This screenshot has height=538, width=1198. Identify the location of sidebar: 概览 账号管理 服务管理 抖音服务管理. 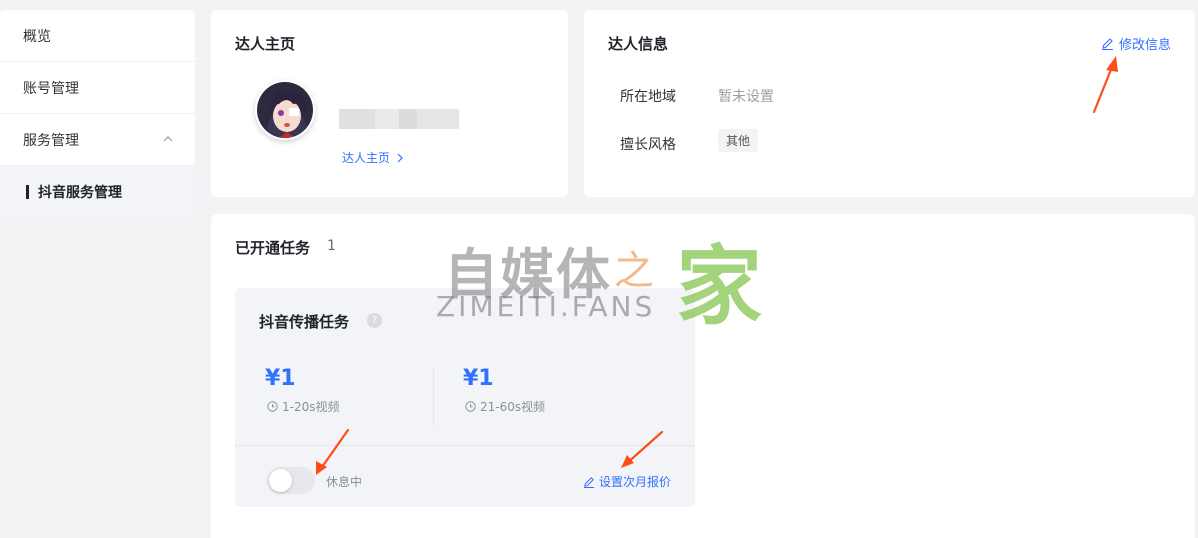
(97, 113).